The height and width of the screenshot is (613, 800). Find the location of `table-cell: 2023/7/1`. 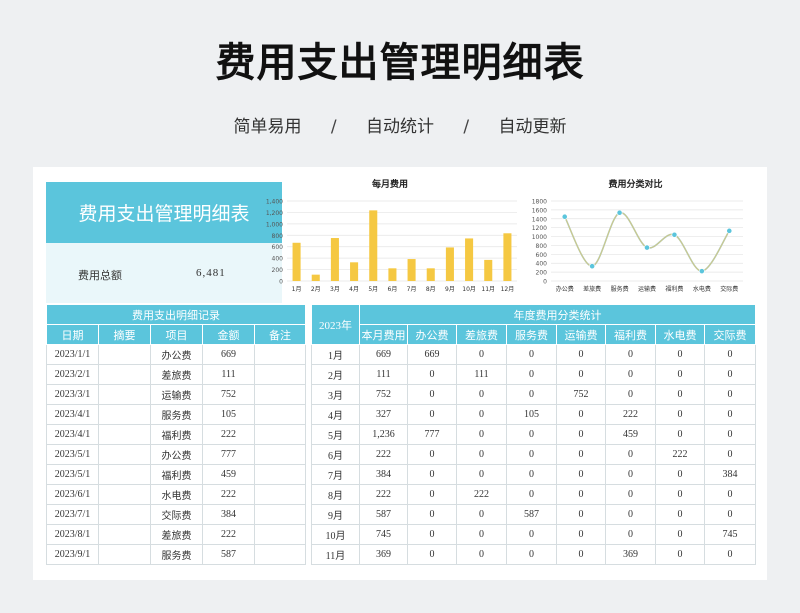

table-cell: 2023/7/1 is located at coordinates (72, 514).